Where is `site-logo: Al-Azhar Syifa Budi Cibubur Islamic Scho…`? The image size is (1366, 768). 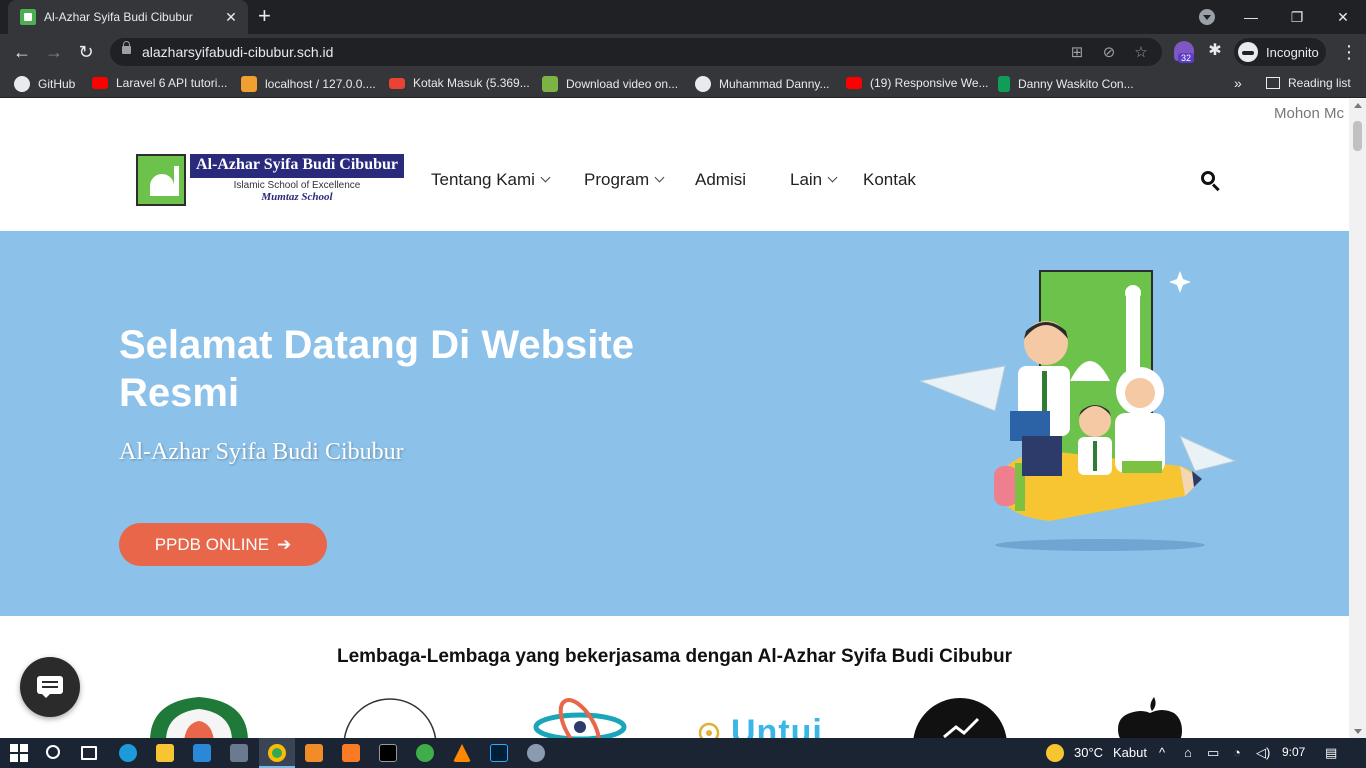 site-logo: Al-Azhar Syifa Budi Cibubur Islamic Scho… is located at coordinates (270, 181).